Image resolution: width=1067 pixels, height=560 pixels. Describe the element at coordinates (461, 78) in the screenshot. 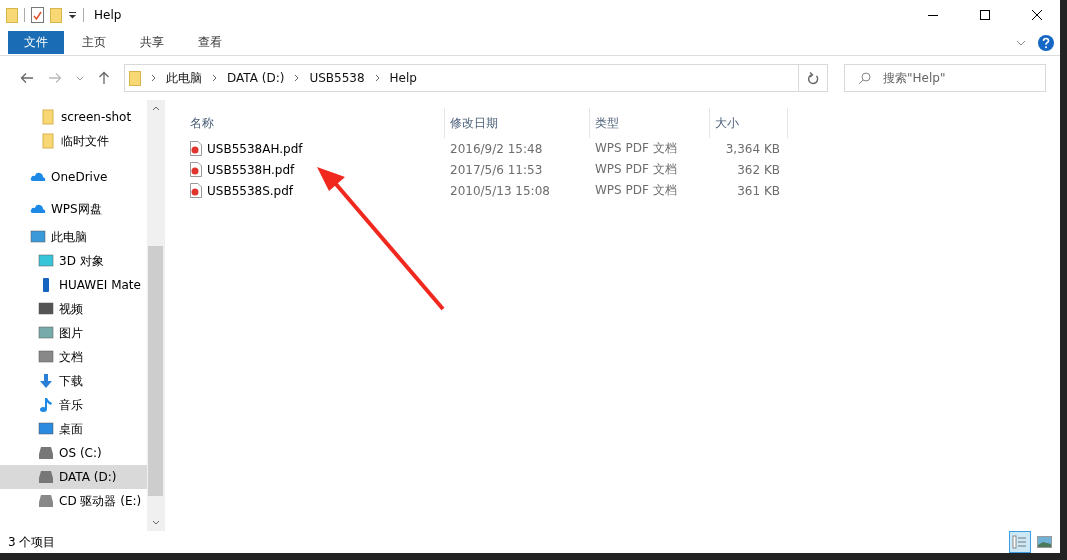

I see `address-bar: 此电脑 DATA (D:) USB5538 Help` at that location.